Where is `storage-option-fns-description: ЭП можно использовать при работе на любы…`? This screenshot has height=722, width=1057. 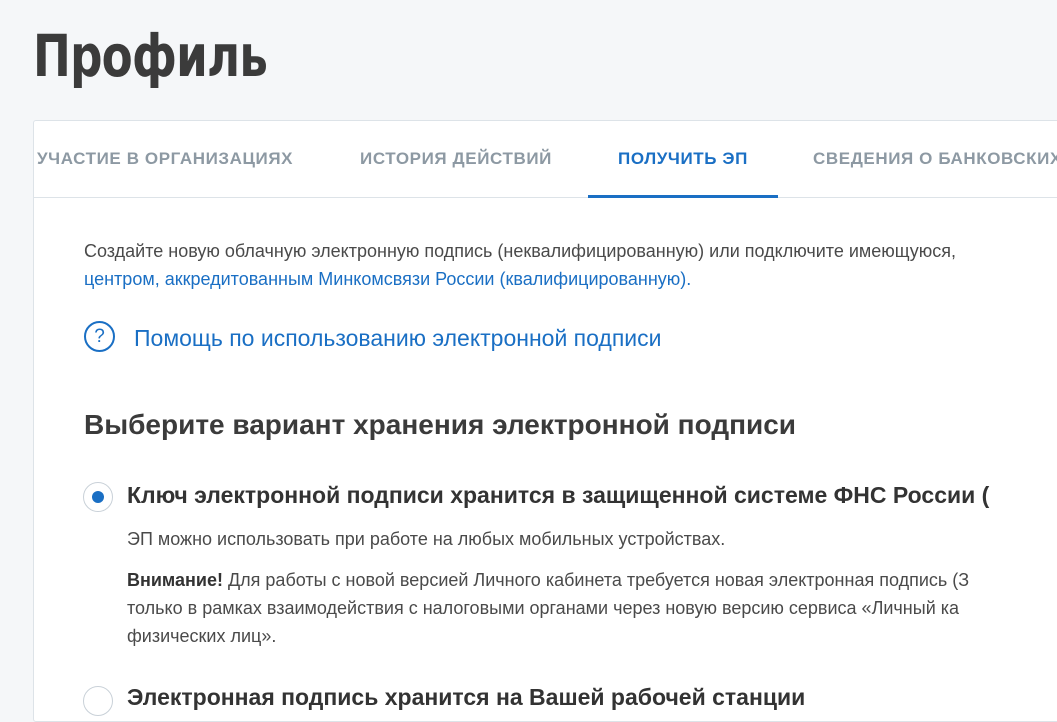 storage-option-fns-description: ЭП можно использовать при работе на любы… is located at coordinates (426, 539).